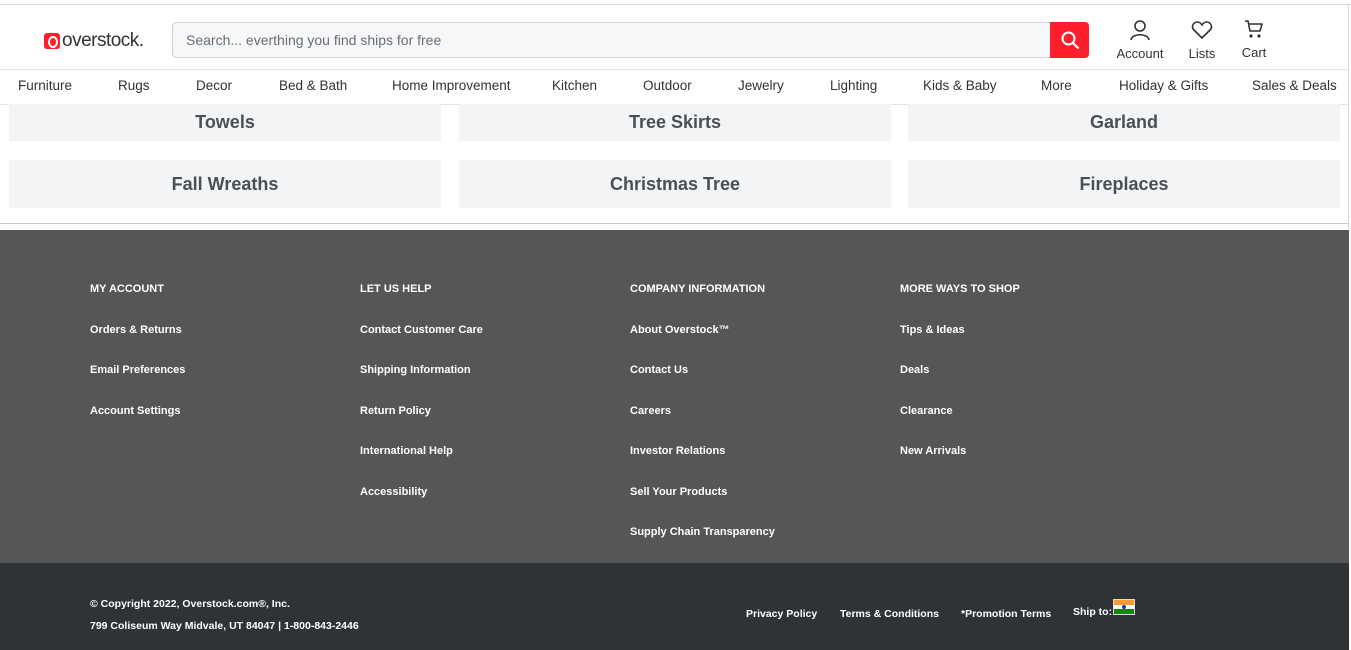 The image size is (1351, 650). I want to click on search-icon, so click(1070, 40).